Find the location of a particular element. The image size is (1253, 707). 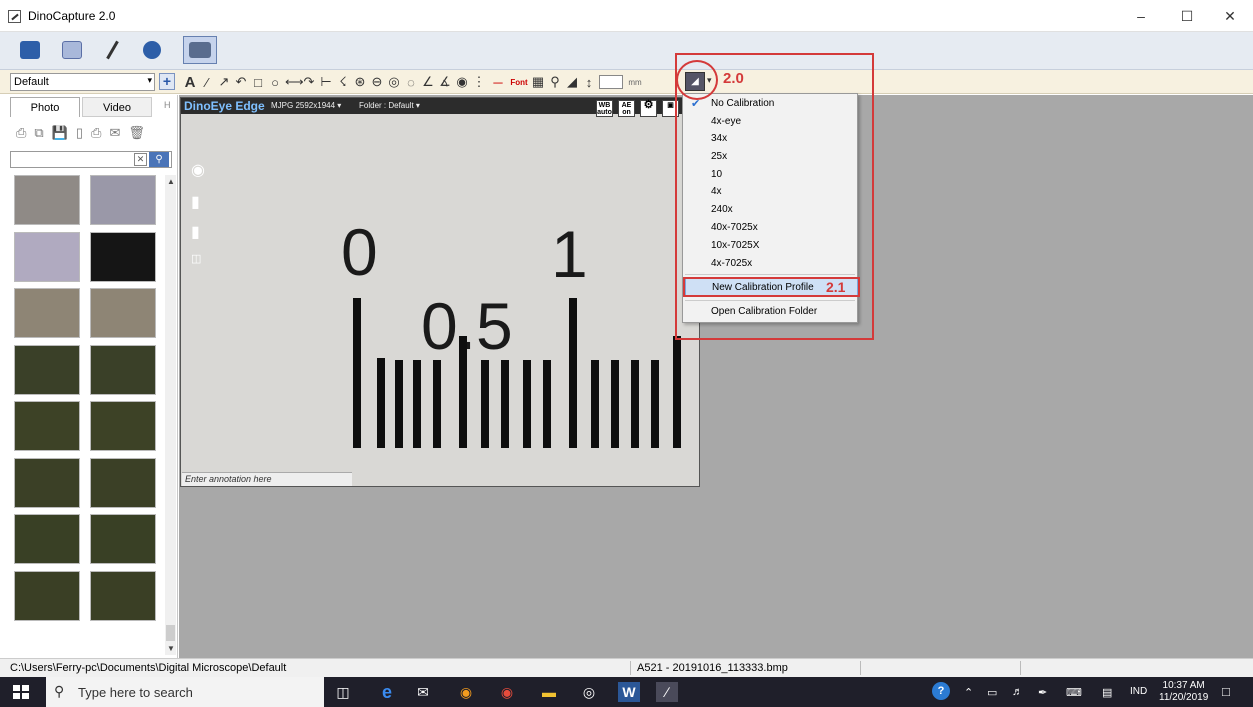

scroll-thumb is located at coordinates (170, 633).